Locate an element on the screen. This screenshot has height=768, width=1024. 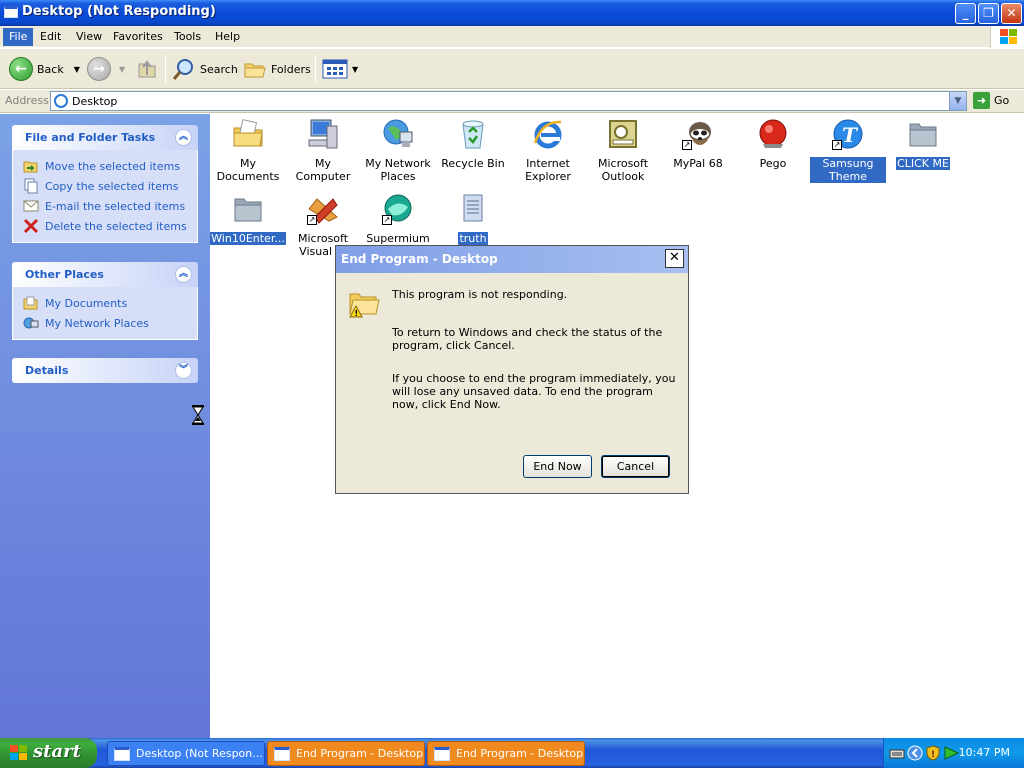
show-hidden-icons-icon is located at coordinates (915, 753).